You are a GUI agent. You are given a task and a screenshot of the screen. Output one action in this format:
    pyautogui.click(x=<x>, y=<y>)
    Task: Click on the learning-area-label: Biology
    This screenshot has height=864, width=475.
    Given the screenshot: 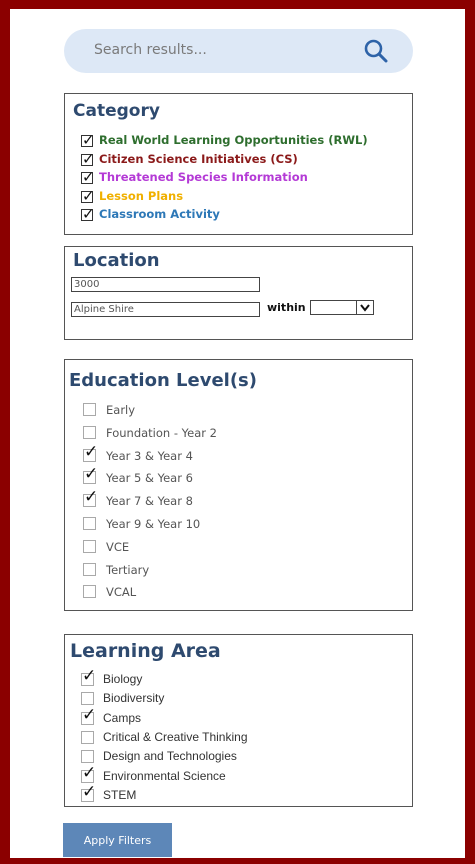 What is the action you would take?
    pyautogui.click(x=123, y=679)
    